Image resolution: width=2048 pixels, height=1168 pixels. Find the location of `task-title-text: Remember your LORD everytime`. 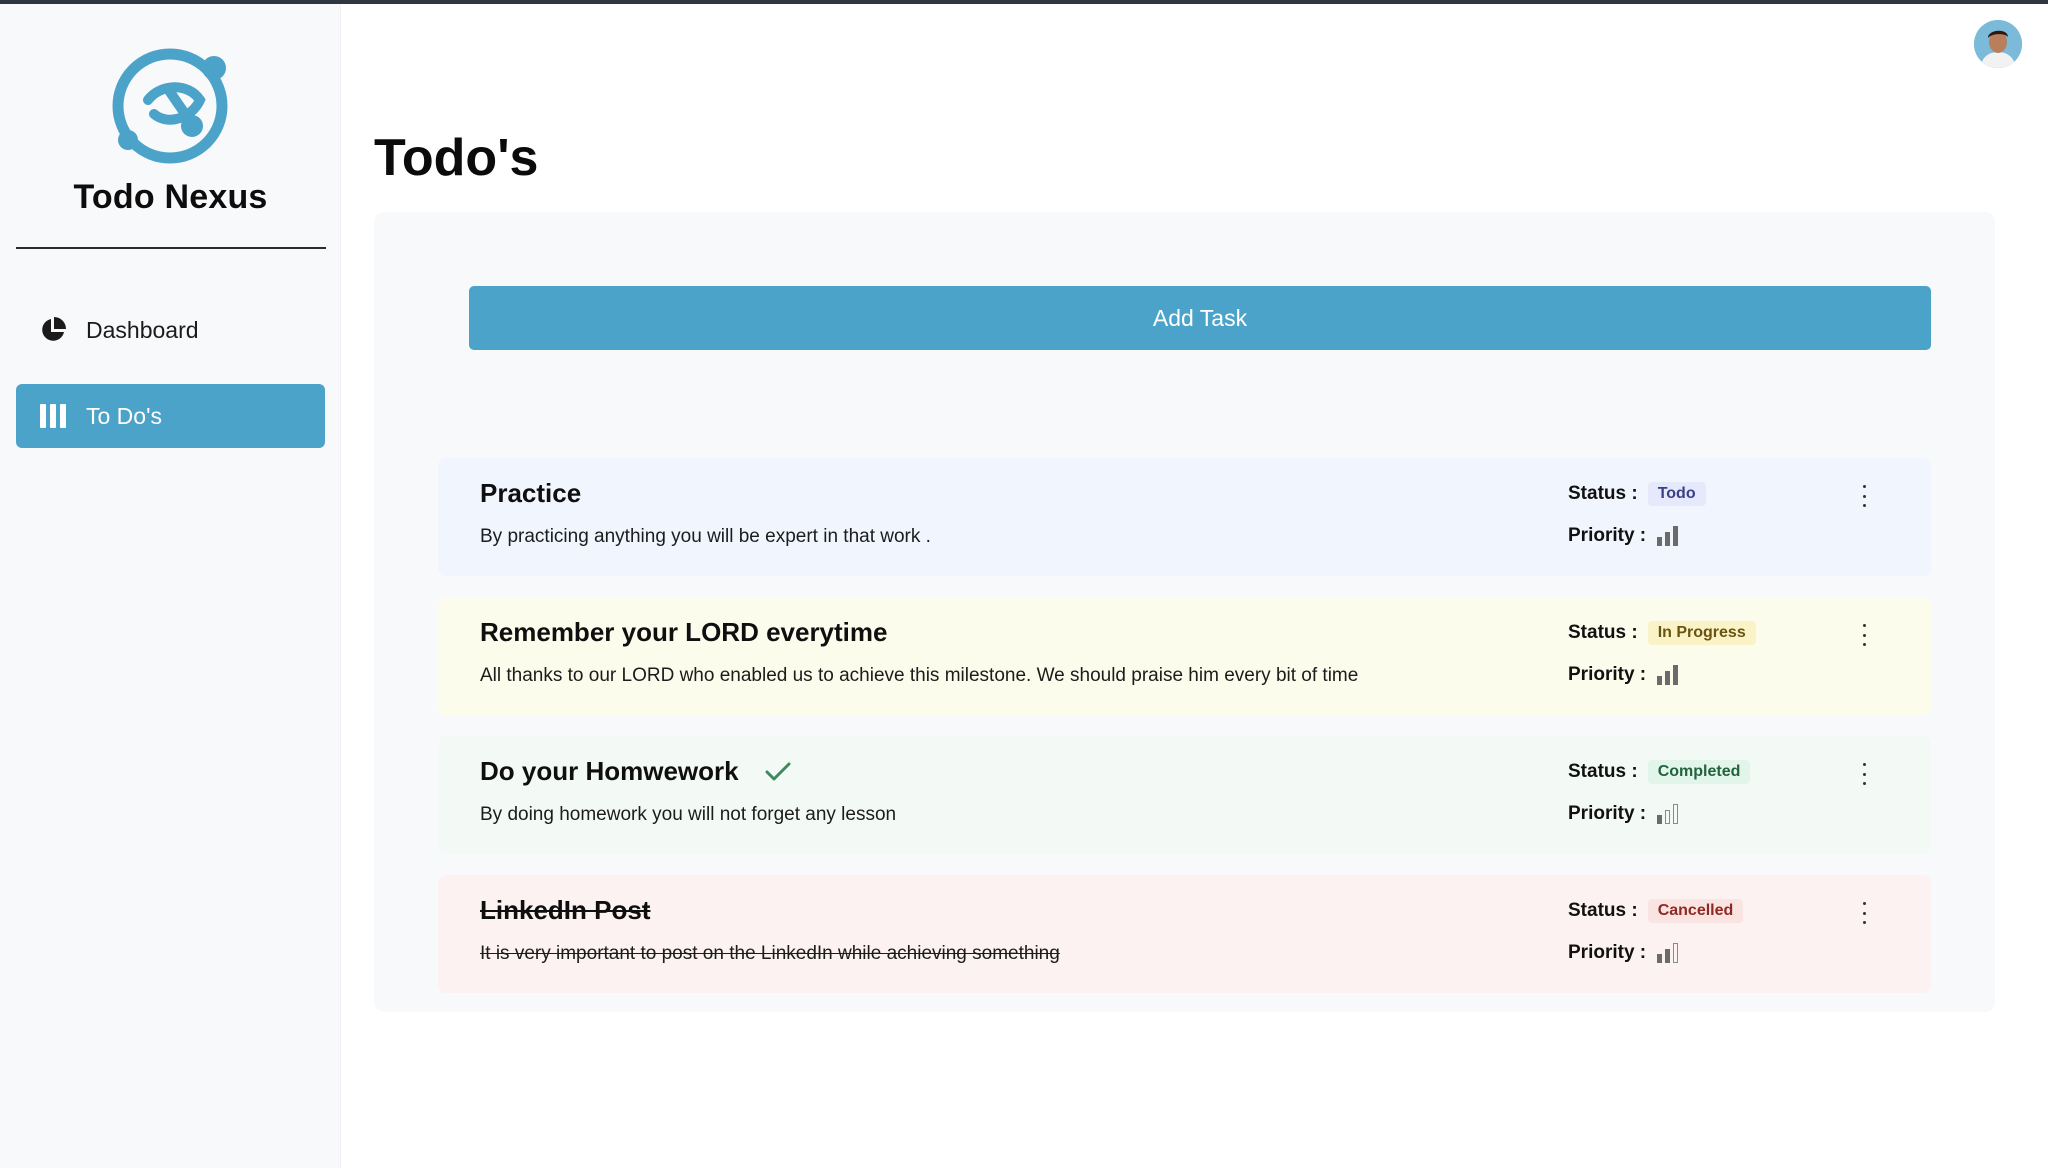

task-title-text: Remember your LORD everytime is located at coordinates (684, 632).